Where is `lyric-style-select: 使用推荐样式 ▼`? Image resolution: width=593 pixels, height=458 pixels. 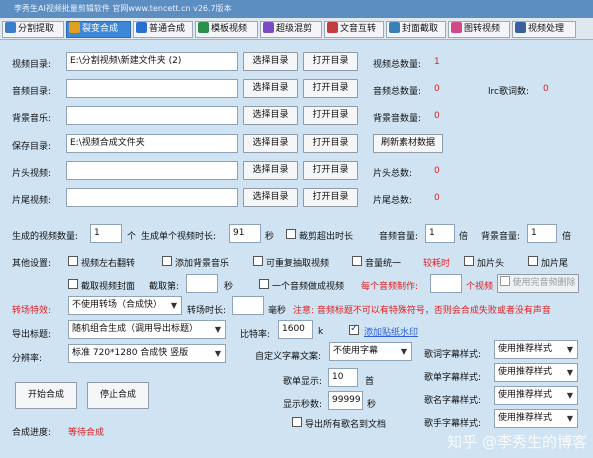 lyric-style-select: 使用推荐样式 ▼ is located at coordinates (536, 349).